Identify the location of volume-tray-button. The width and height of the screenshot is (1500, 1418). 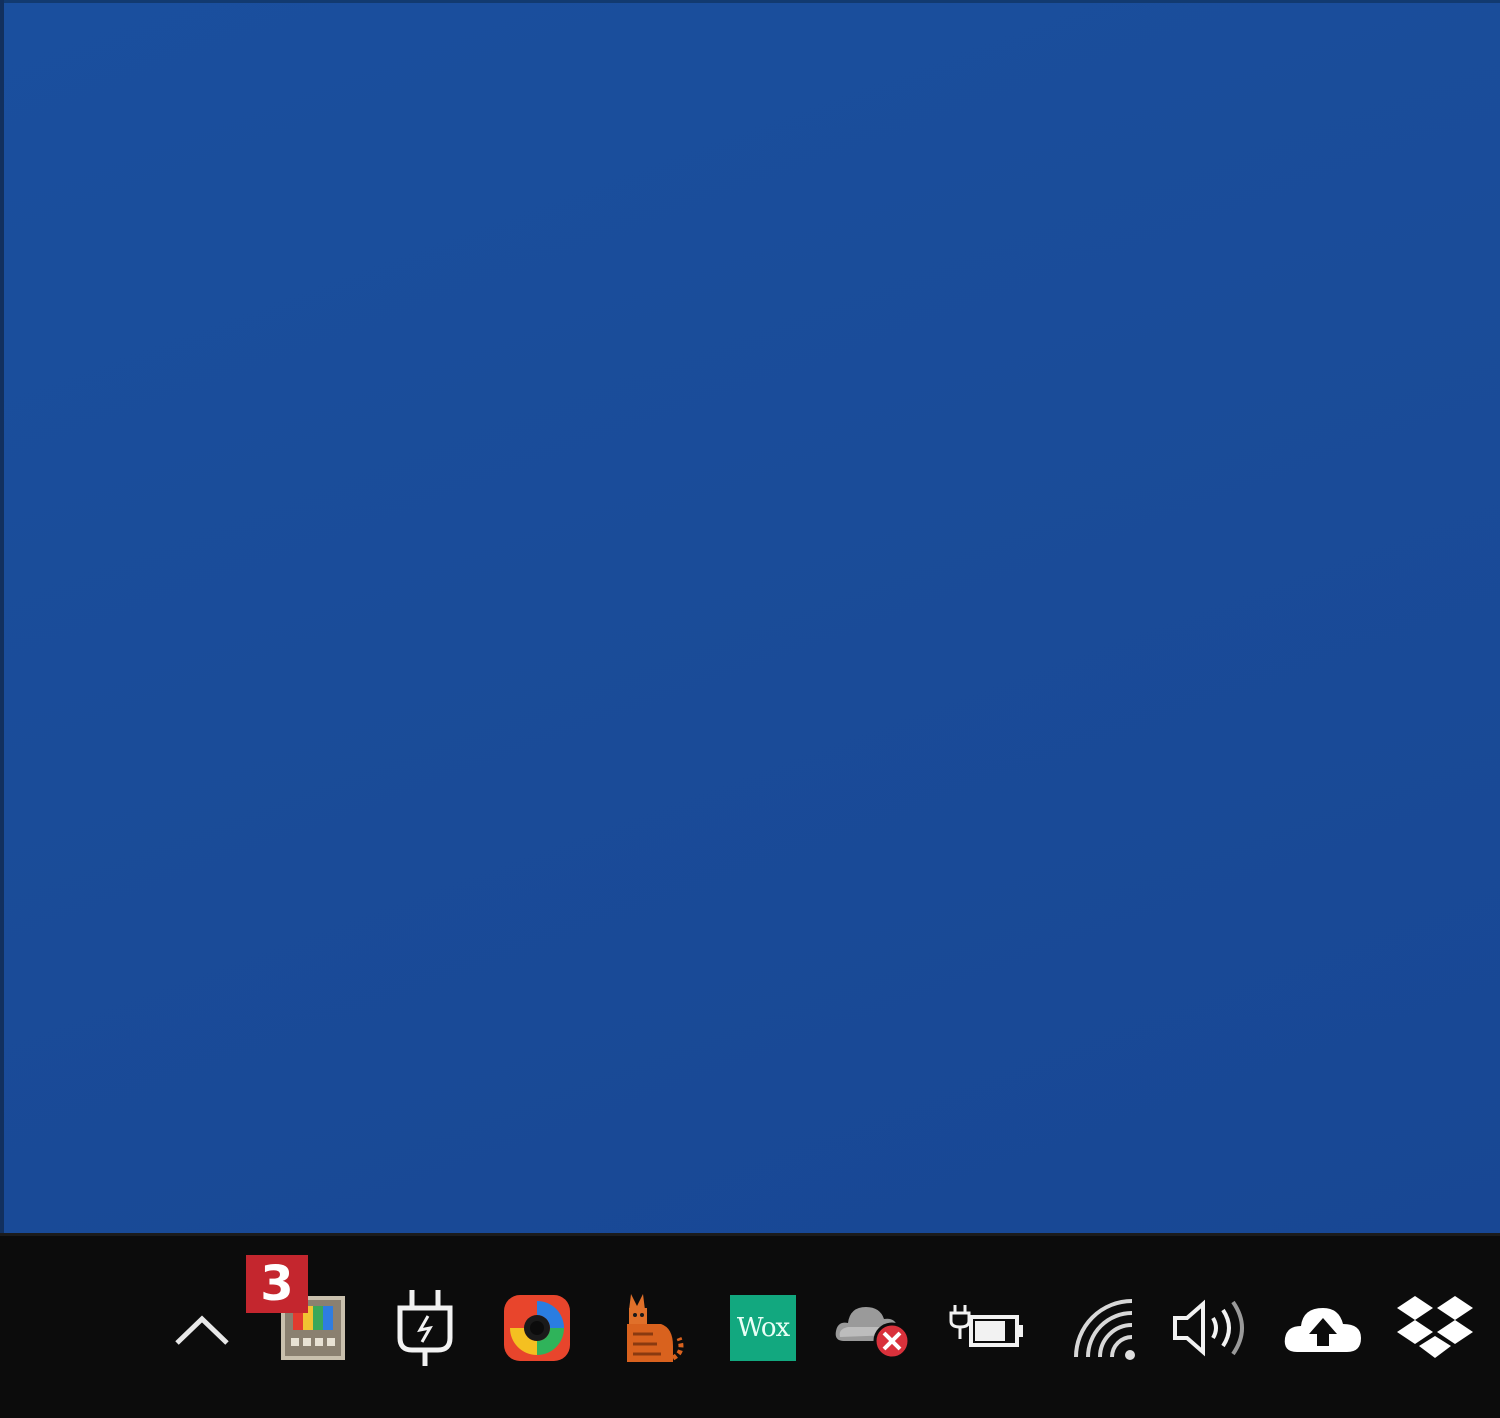
(1212, 1328).